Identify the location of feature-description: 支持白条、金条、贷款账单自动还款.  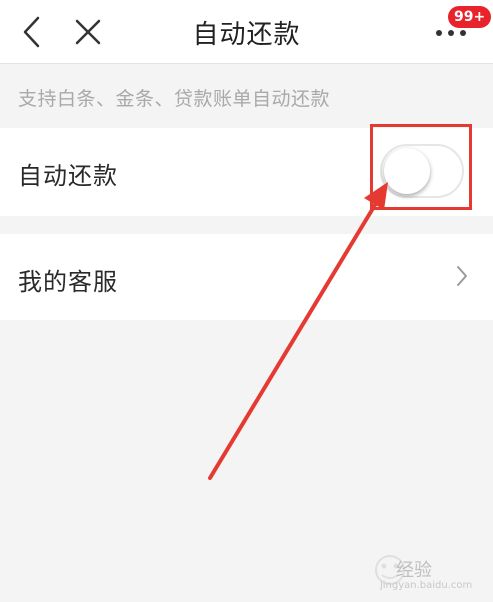
(174, 99).